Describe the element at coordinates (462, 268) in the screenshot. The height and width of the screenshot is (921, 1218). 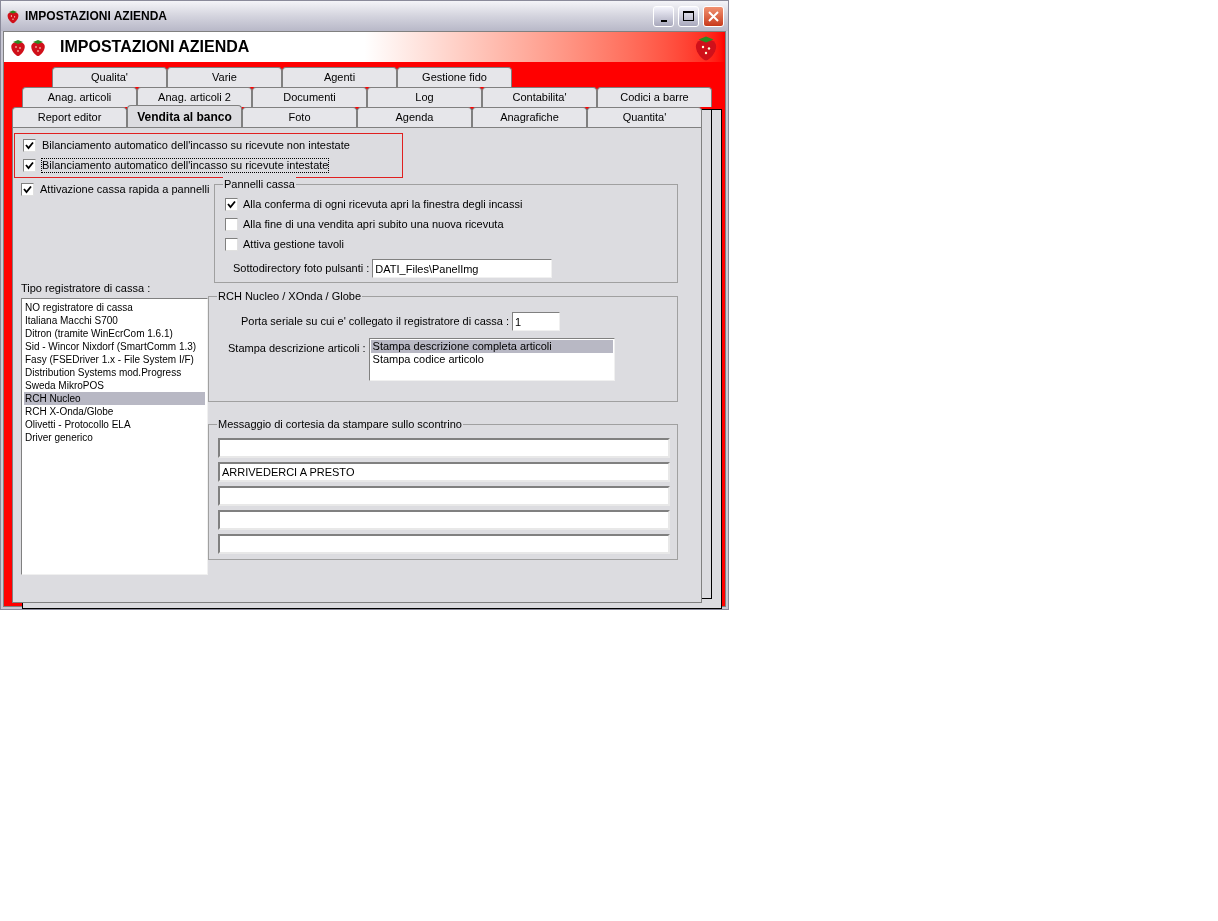
I see `input-field: DATI_Files\PanelImg` at that location.